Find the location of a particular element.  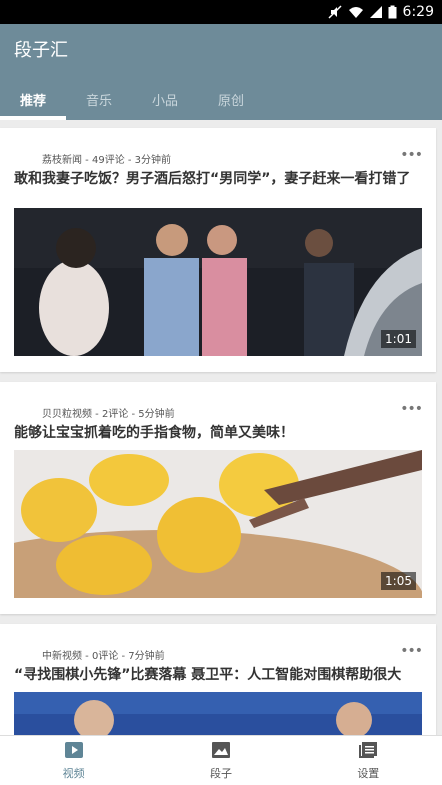

tab-original: 原创 is located at coordinates (231, 99).